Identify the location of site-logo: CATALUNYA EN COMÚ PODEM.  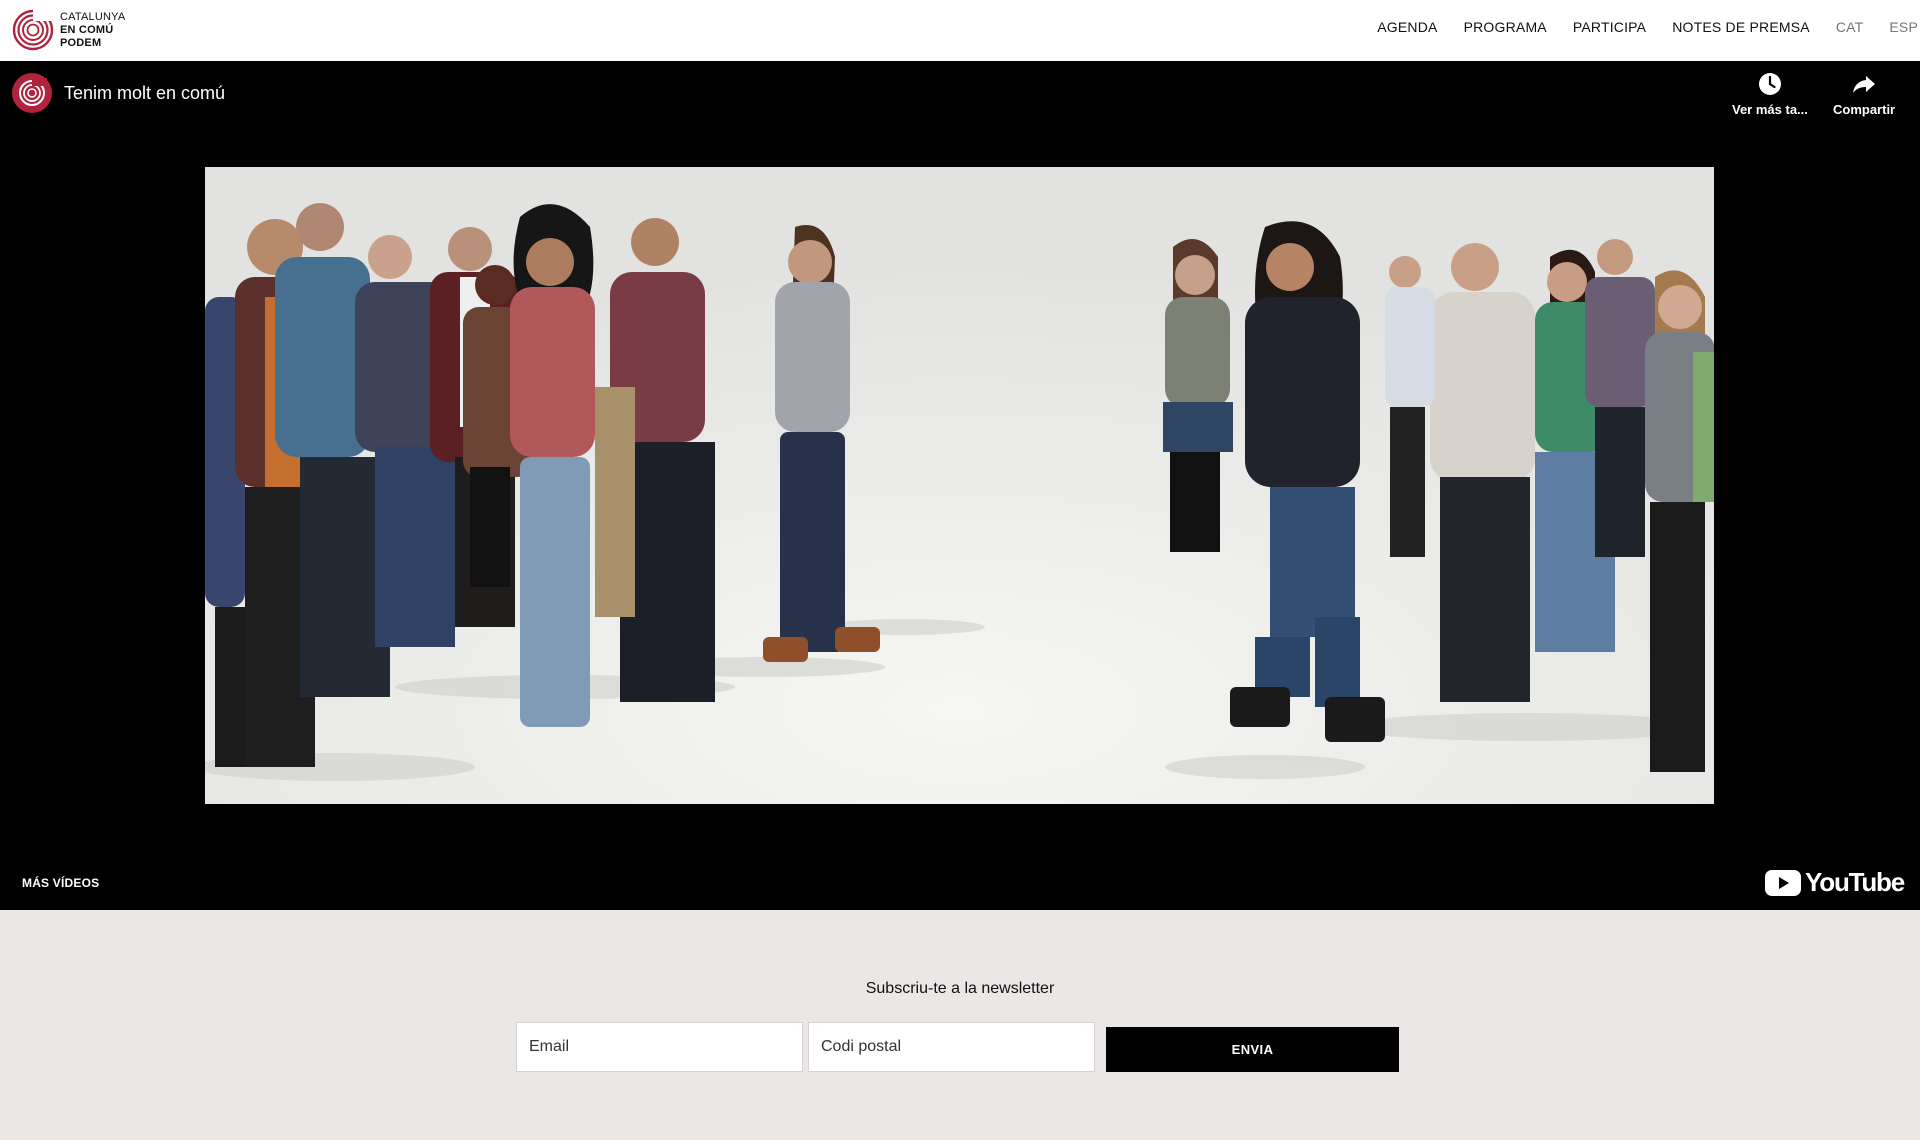
(68, 30).